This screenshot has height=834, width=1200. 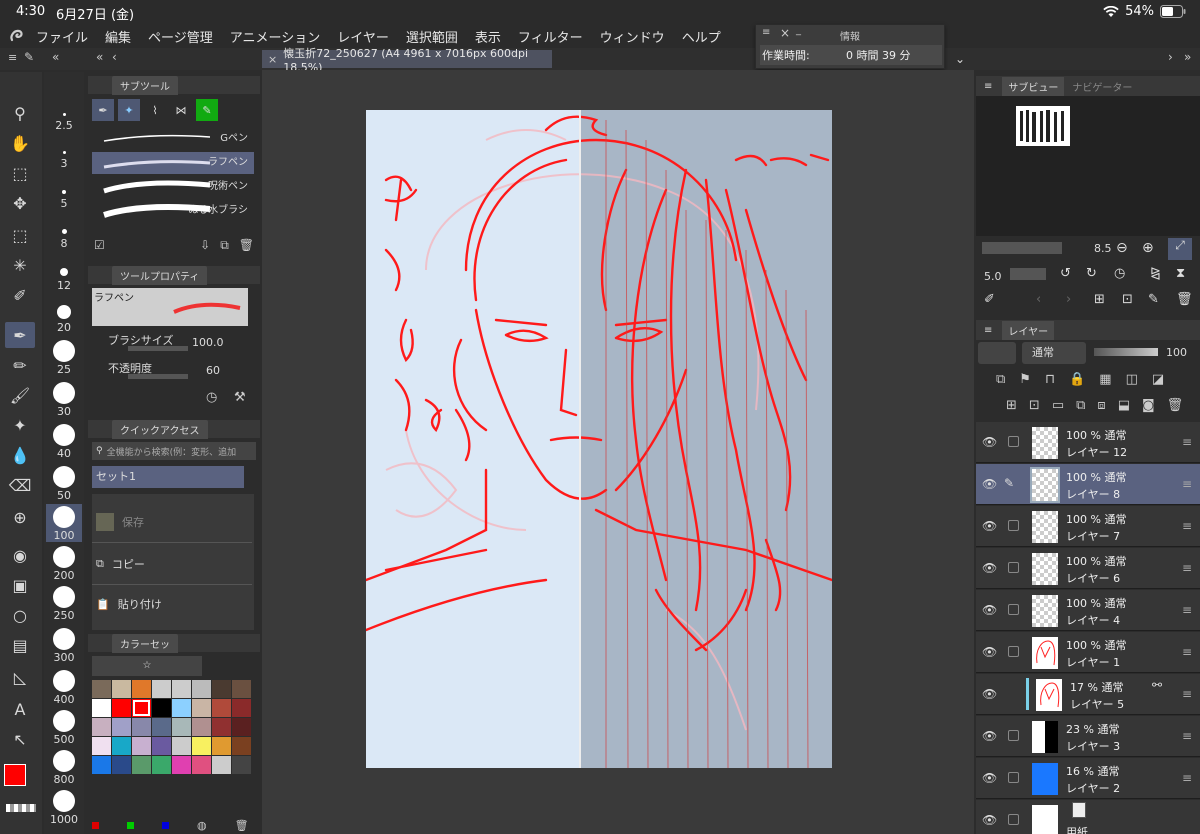 I want to click on wrench-icon: ⚒, so click(x=240, y=397).